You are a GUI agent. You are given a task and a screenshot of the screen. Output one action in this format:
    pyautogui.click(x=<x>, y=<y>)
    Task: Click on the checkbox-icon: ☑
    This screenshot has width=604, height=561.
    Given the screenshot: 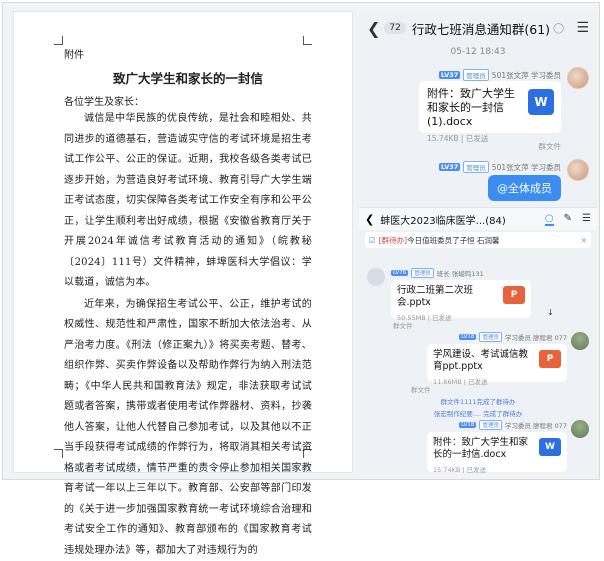 What is the action you would take?
    pyautogui.click(x=372, y=240)
    